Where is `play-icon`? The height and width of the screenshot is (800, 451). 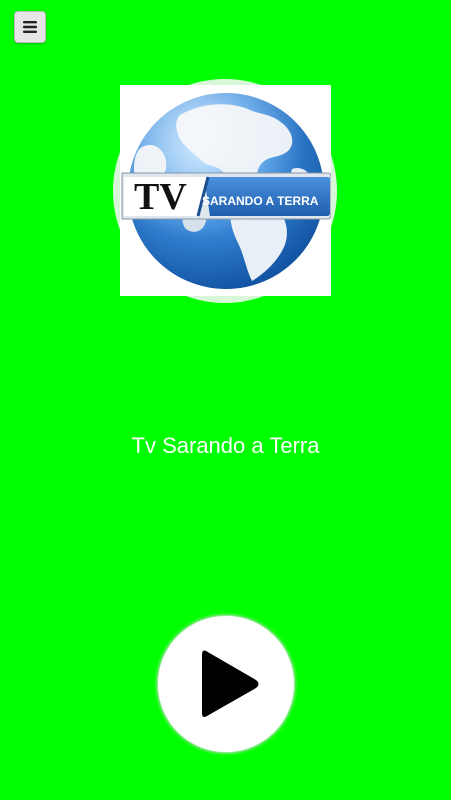 play-icon is located at coordinates (230, 683).